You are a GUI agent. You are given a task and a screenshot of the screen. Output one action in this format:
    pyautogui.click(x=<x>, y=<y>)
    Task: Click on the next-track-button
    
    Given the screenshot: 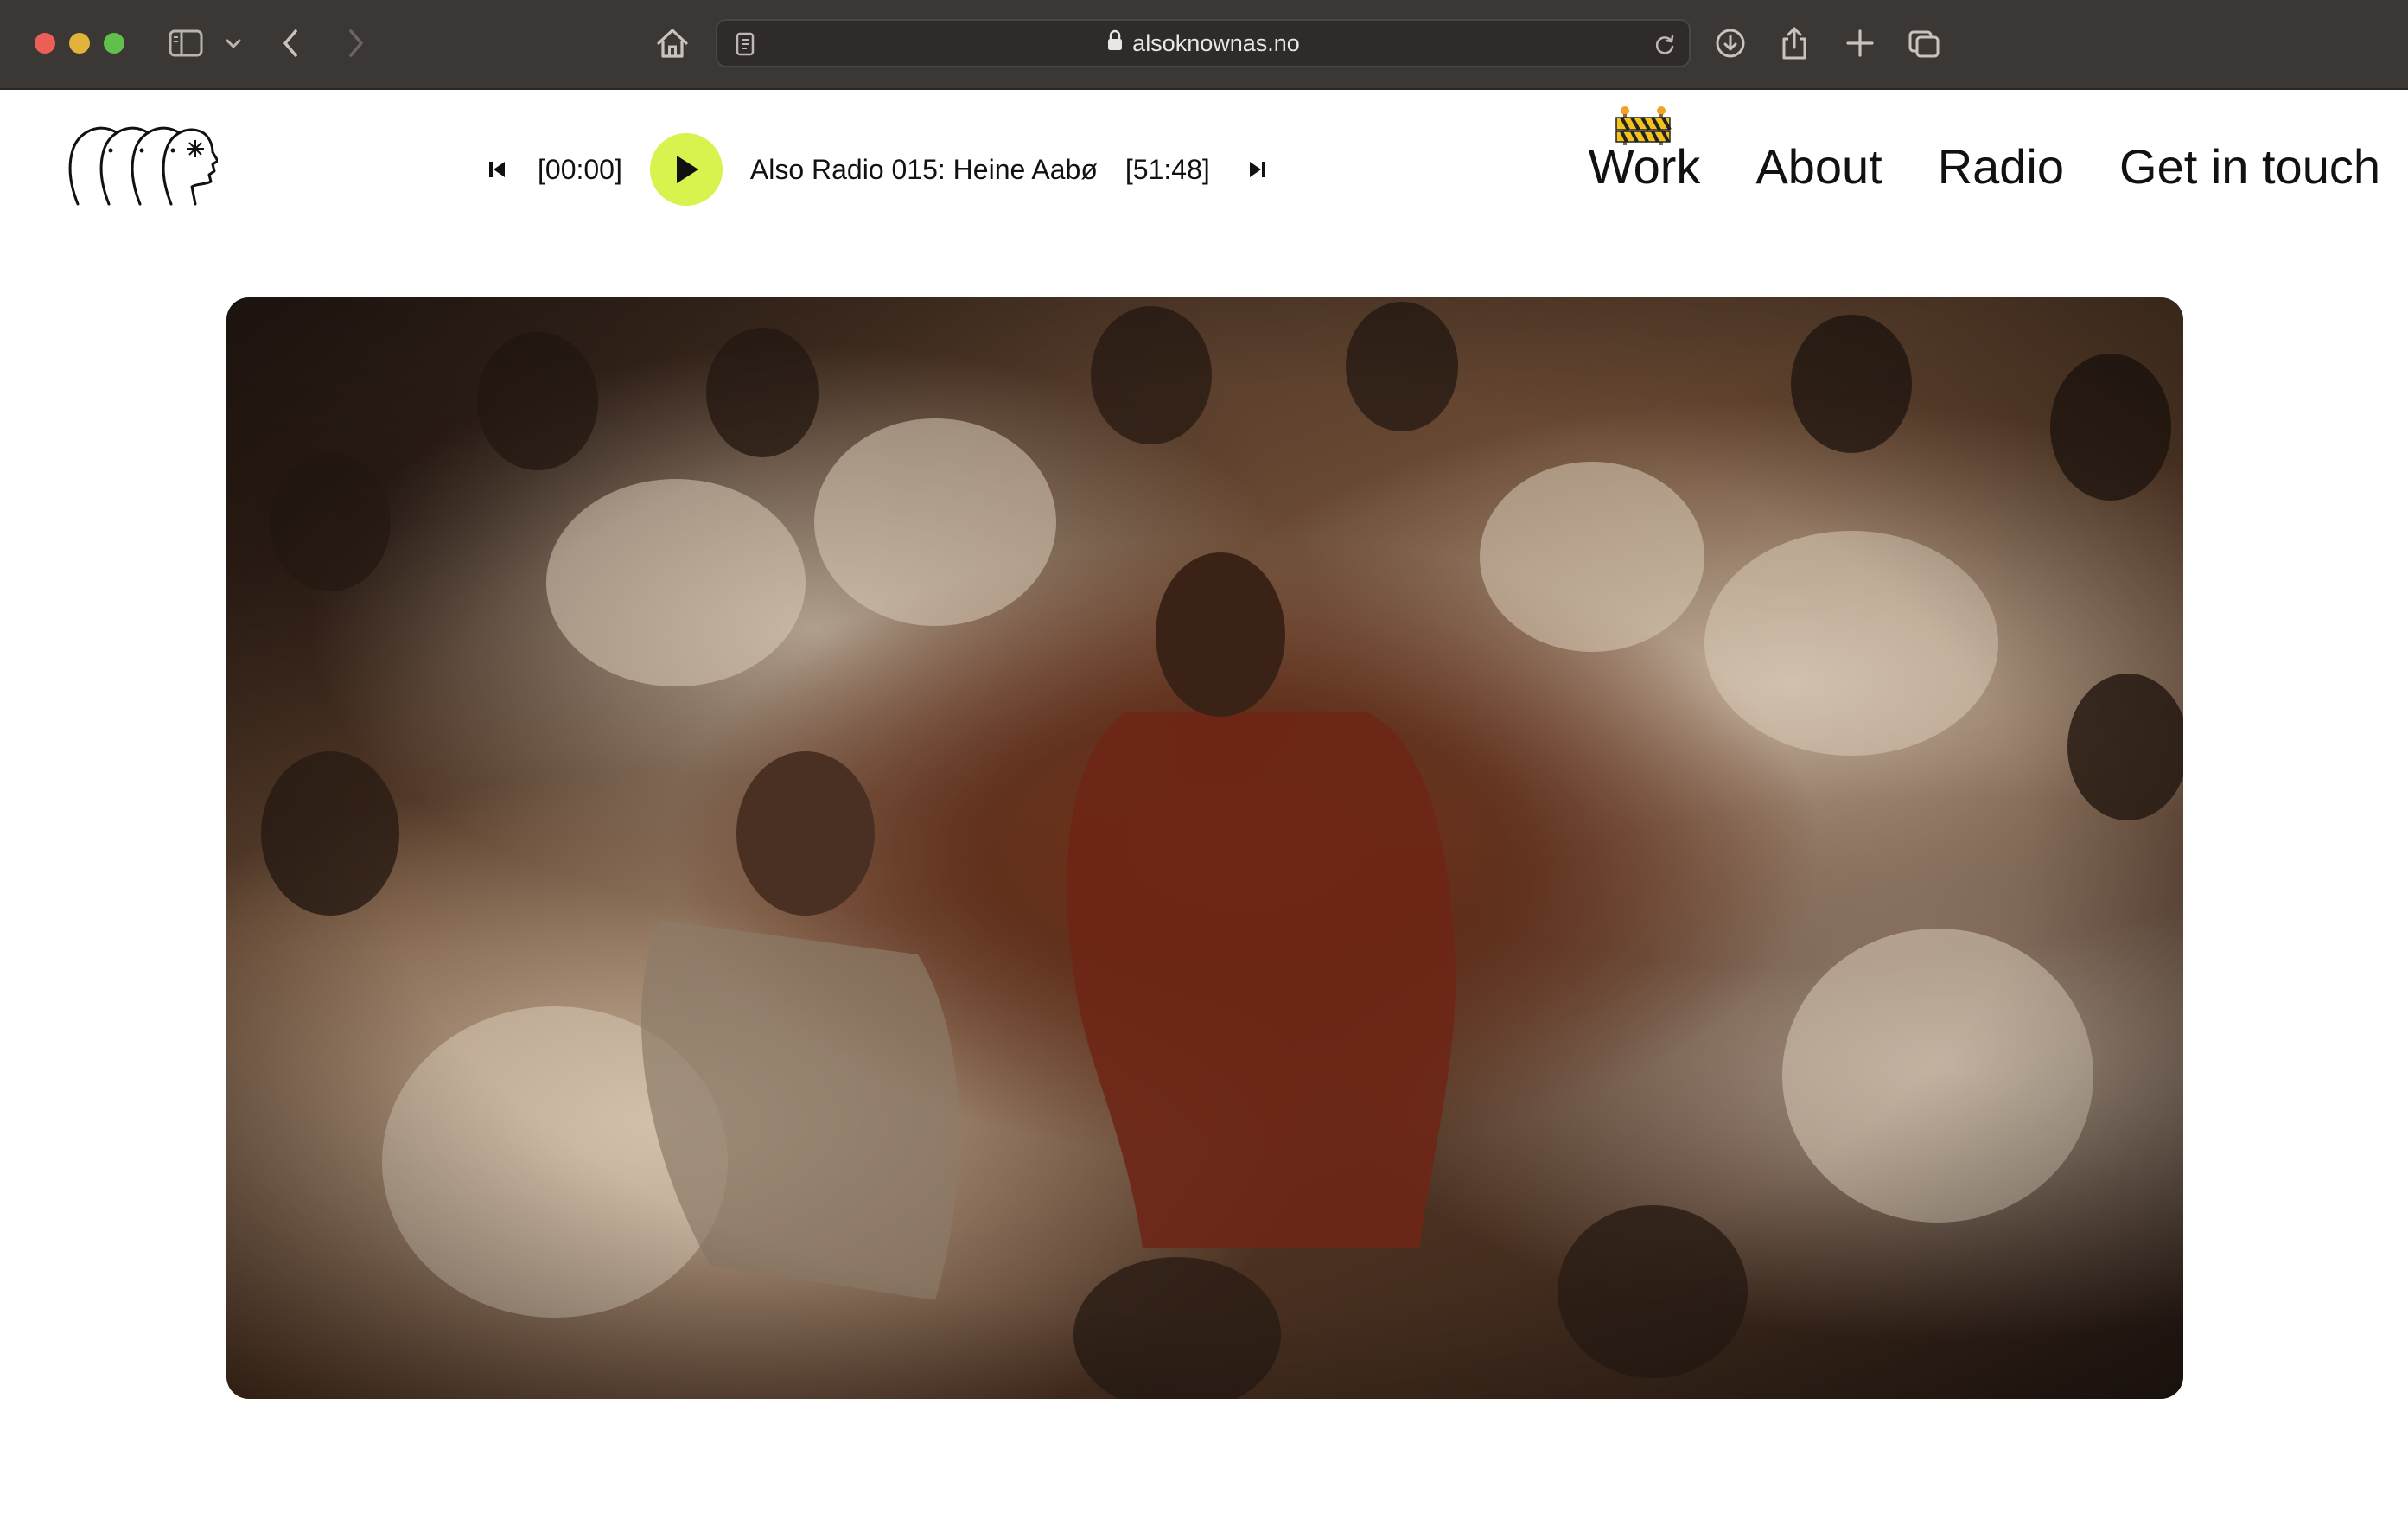 What is the action you would take?
    pyautogui.click(x=1258, y=169)
    